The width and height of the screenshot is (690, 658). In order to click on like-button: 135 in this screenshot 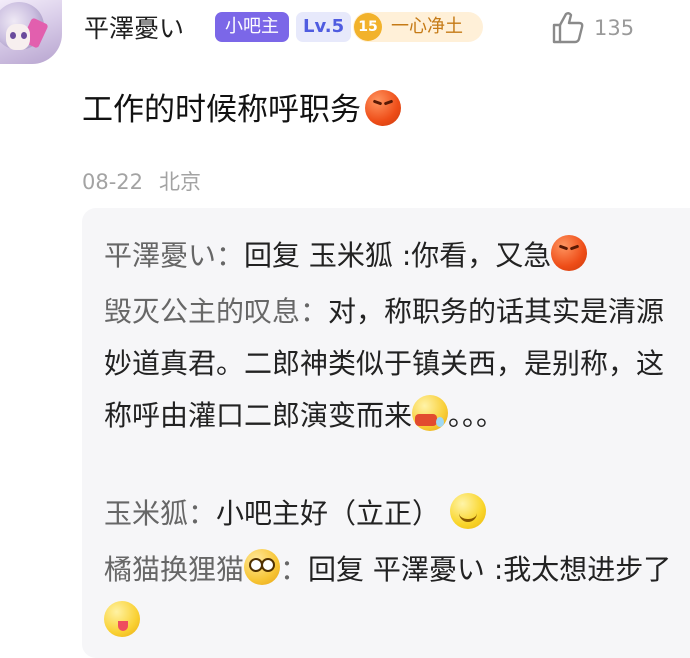, I will do `click(615, 28)`.